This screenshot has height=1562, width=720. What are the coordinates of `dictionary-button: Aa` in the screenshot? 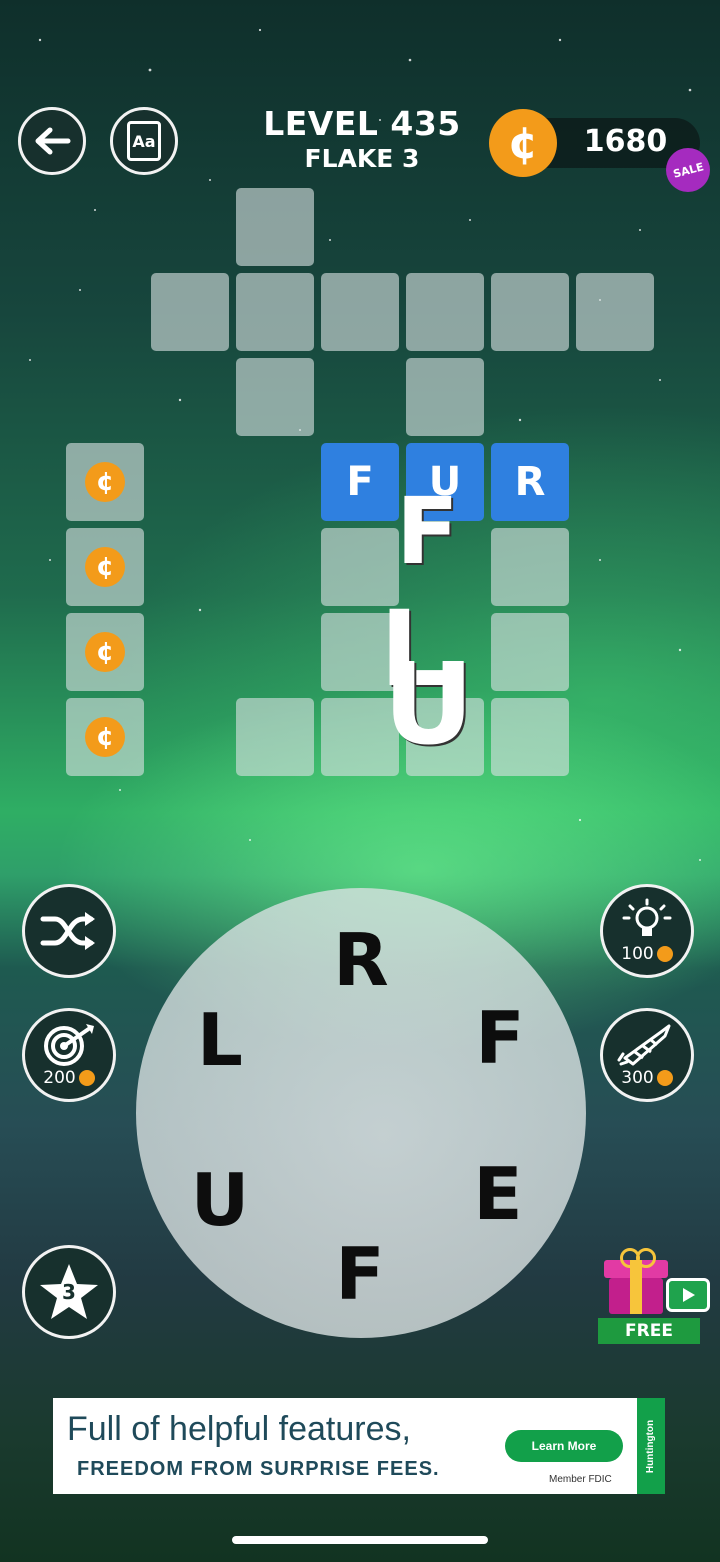 It's located at (144, 141).